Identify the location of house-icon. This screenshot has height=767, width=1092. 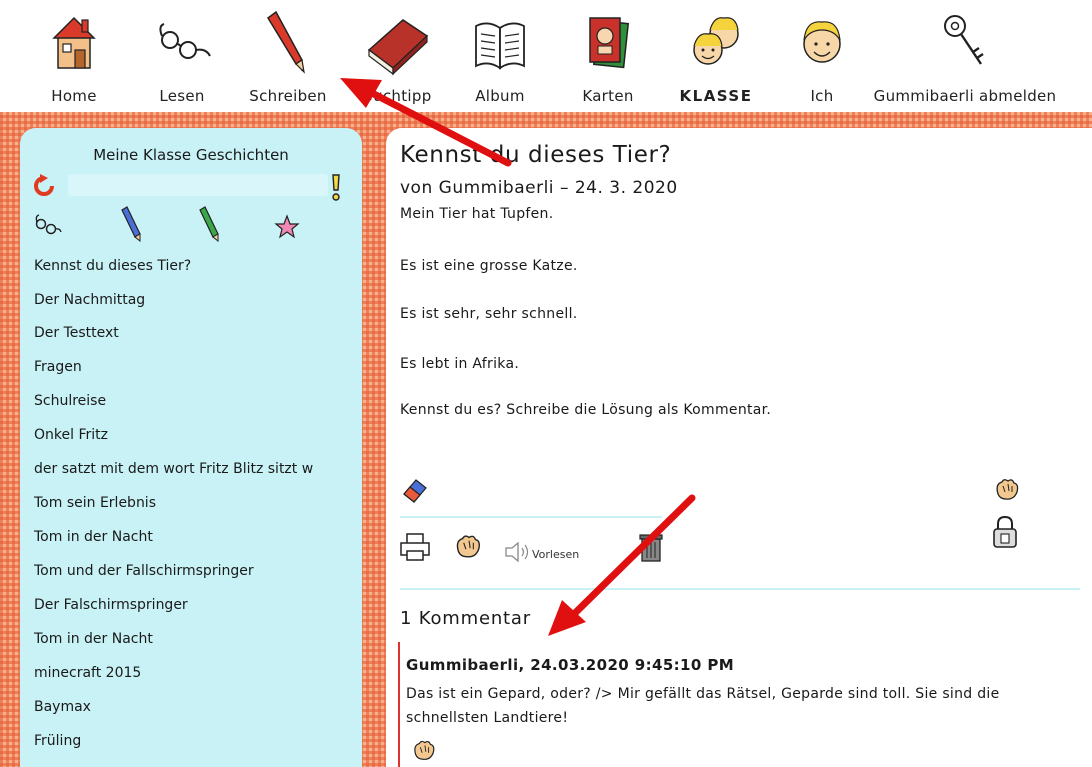
(74, 42).